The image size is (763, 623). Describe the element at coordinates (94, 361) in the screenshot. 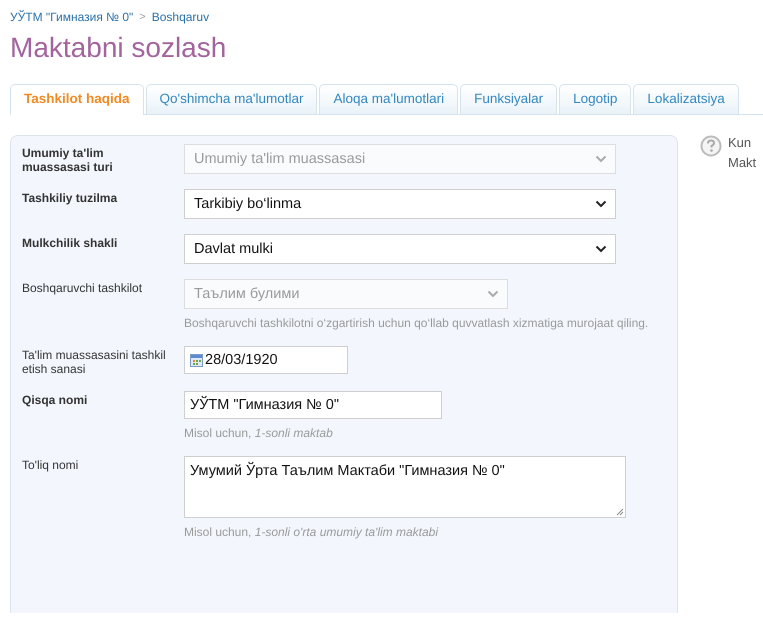

I see `field-label: Ta'lim muassasasini tashkil etish sanasi` at that location.